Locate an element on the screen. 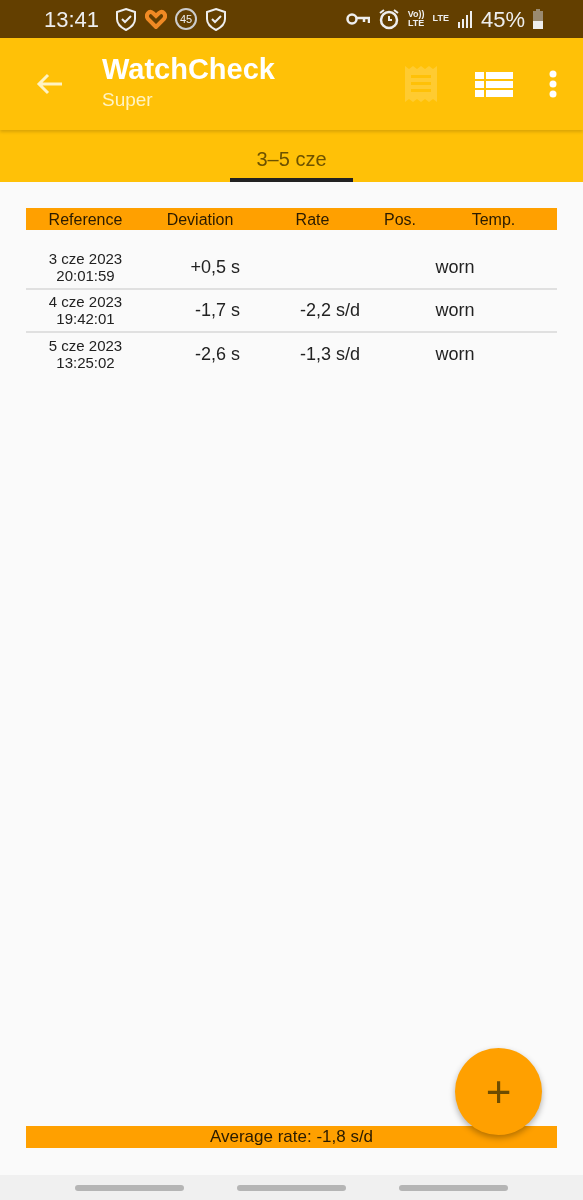  rate-cell-text: -2,2 s/d is located at coordinates (329, 310).